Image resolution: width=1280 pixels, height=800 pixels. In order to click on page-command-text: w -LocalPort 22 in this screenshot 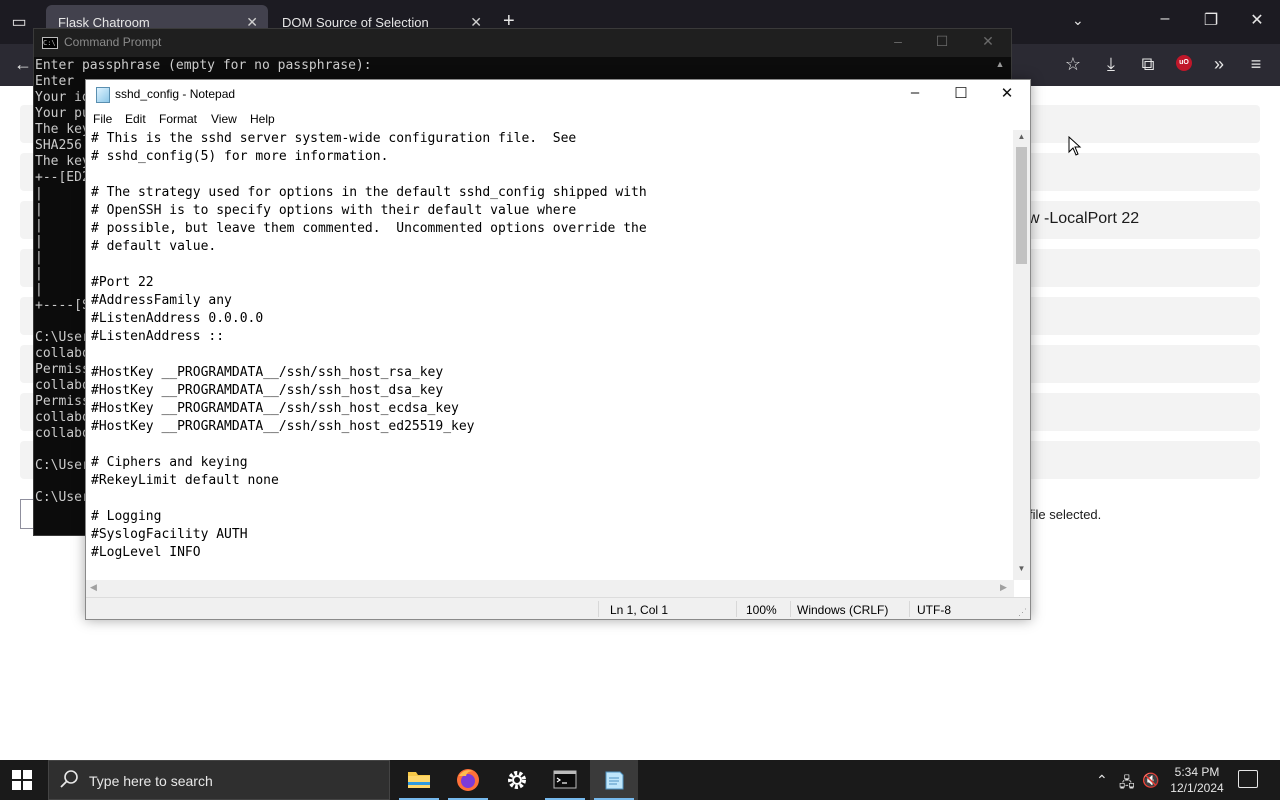, I will do `click(1084, 218)`.